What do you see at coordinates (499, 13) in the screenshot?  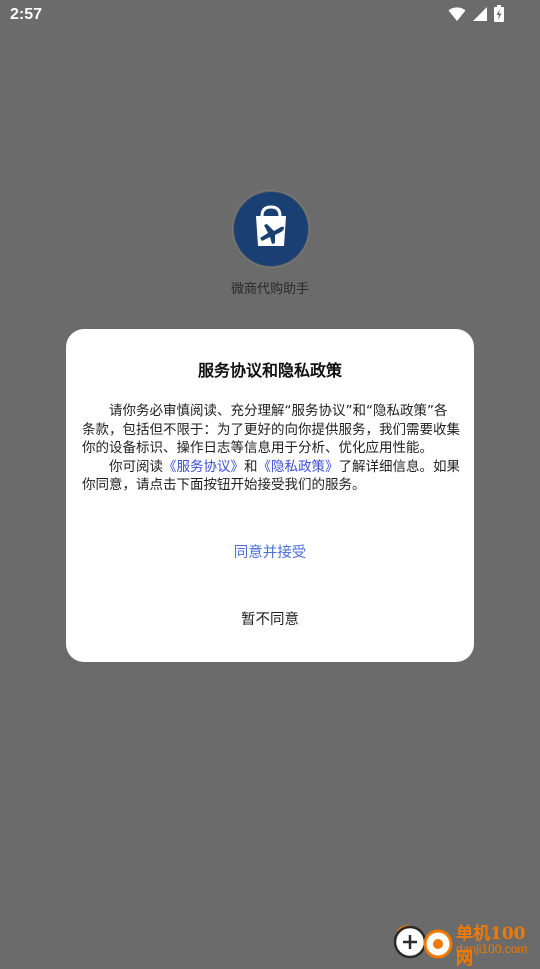 I see `battery-icon` at bounding box center [499, 13].